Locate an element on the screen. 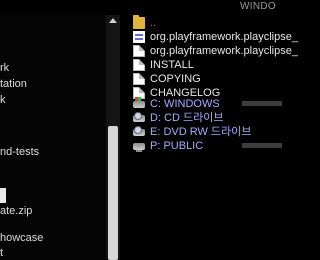 This screenshot has height=260, width=320. scroll-thumb is located at coordinates (113, 193).